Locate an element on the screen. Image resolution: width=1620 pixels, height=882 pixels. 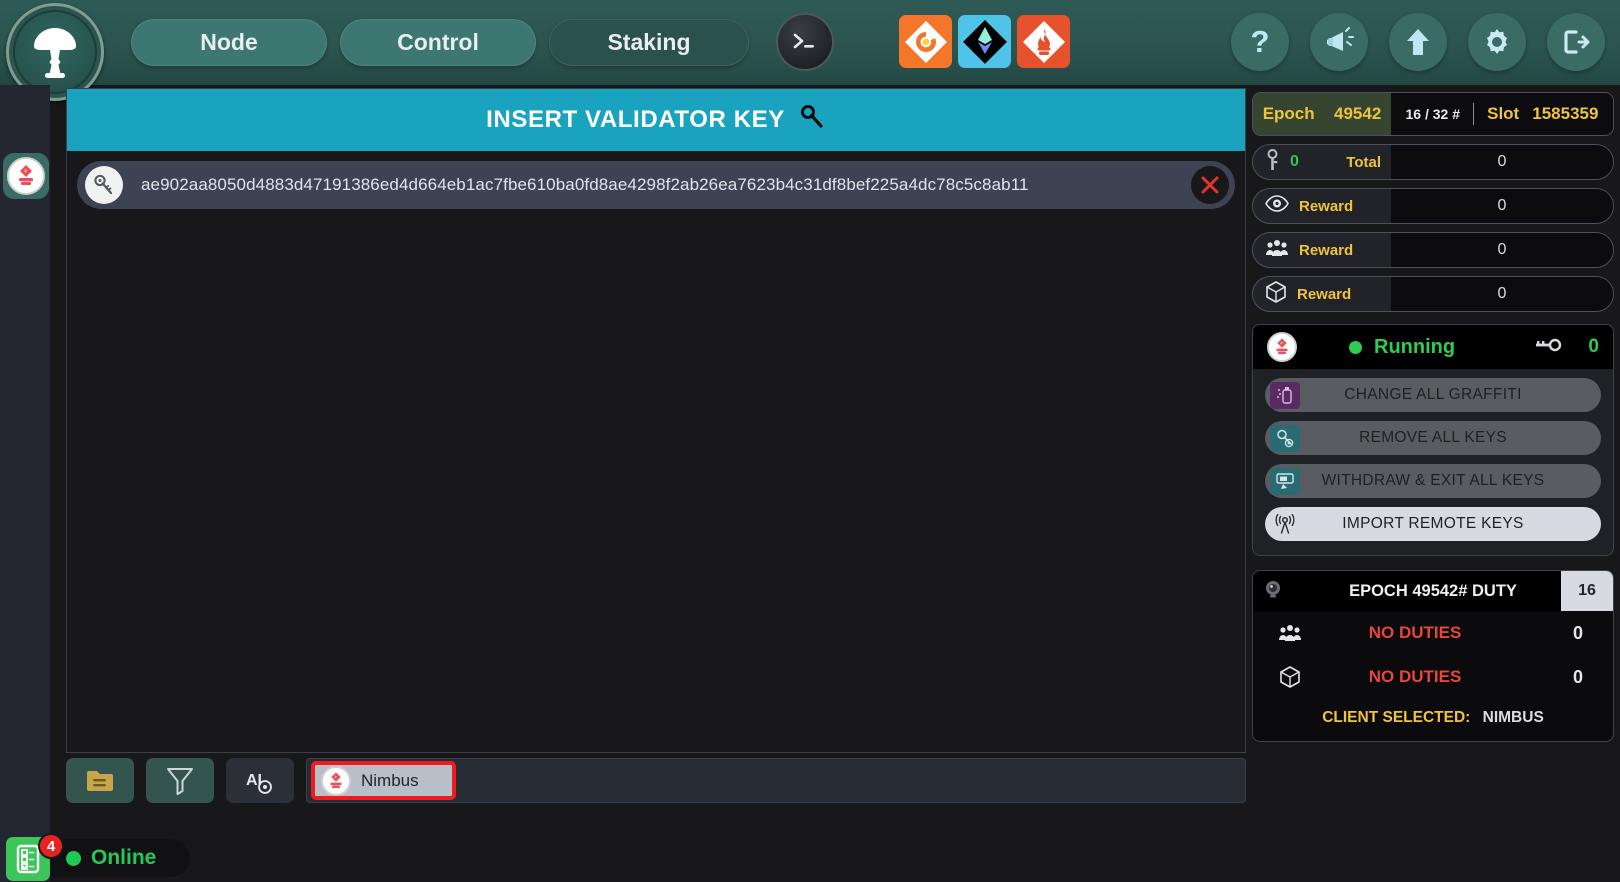
epoch-label: Epoch is located at coordinates (1288, 113).